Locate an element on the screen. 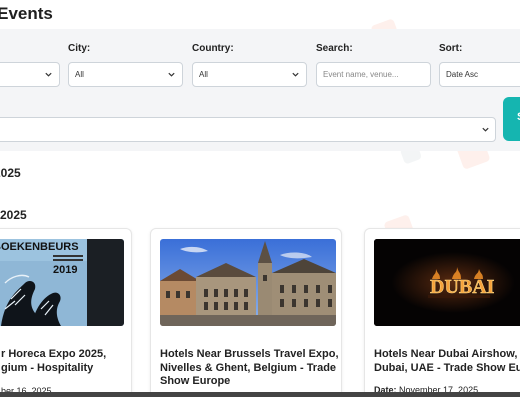 The height and width of the screenshot is (397, 520). town-hall-image is located at coordinates (248, 282).